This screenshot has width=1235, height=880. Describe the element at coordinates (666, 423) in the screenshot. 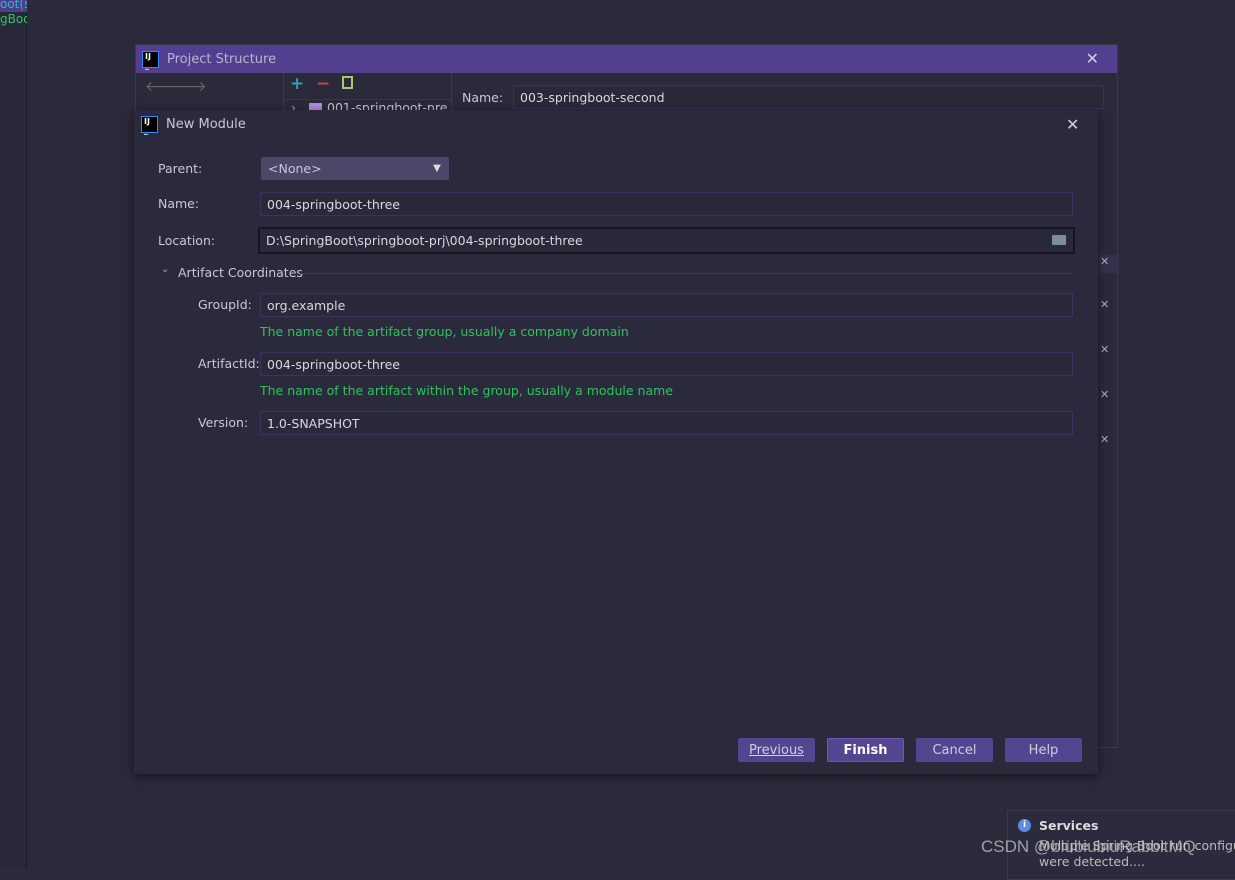

I see `version-input: 1.0-SNAPSHOT` at that location.